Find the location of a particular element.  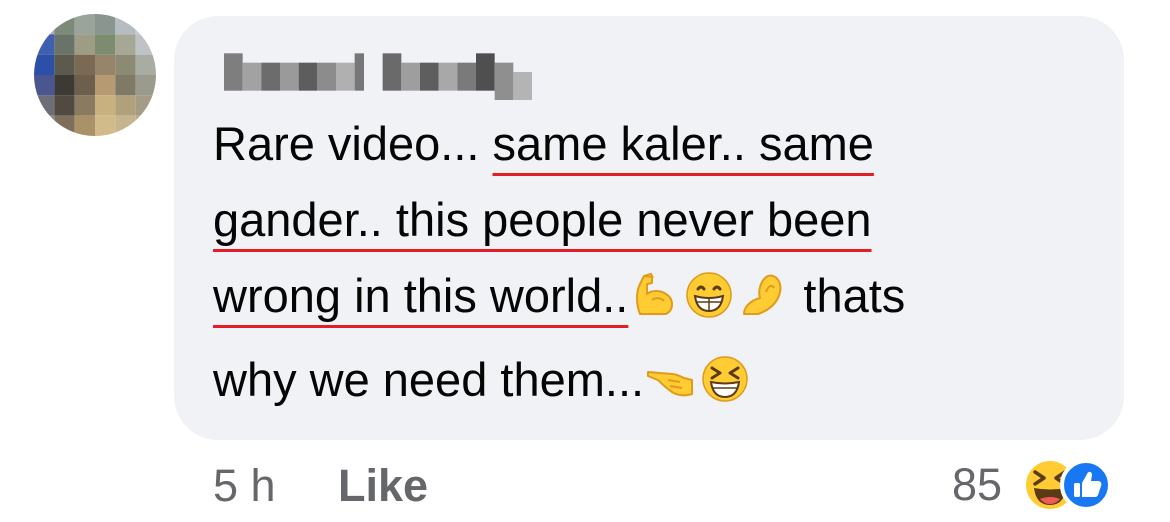

misspelled-text: same kaler.. same is located at coordinates (683, 143).